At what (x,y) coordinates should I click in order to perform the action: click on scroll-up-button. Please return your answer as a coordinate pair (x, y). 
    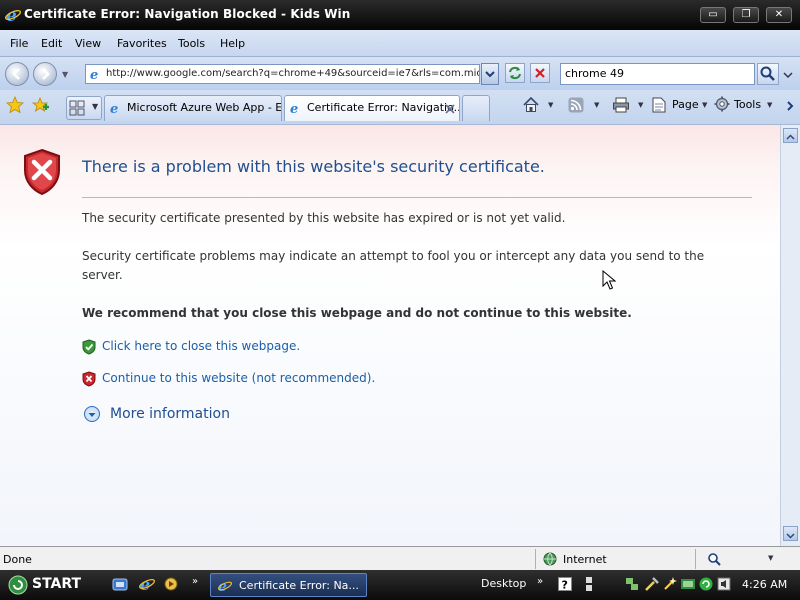
    Looking at the image, I should click on (790, 135).